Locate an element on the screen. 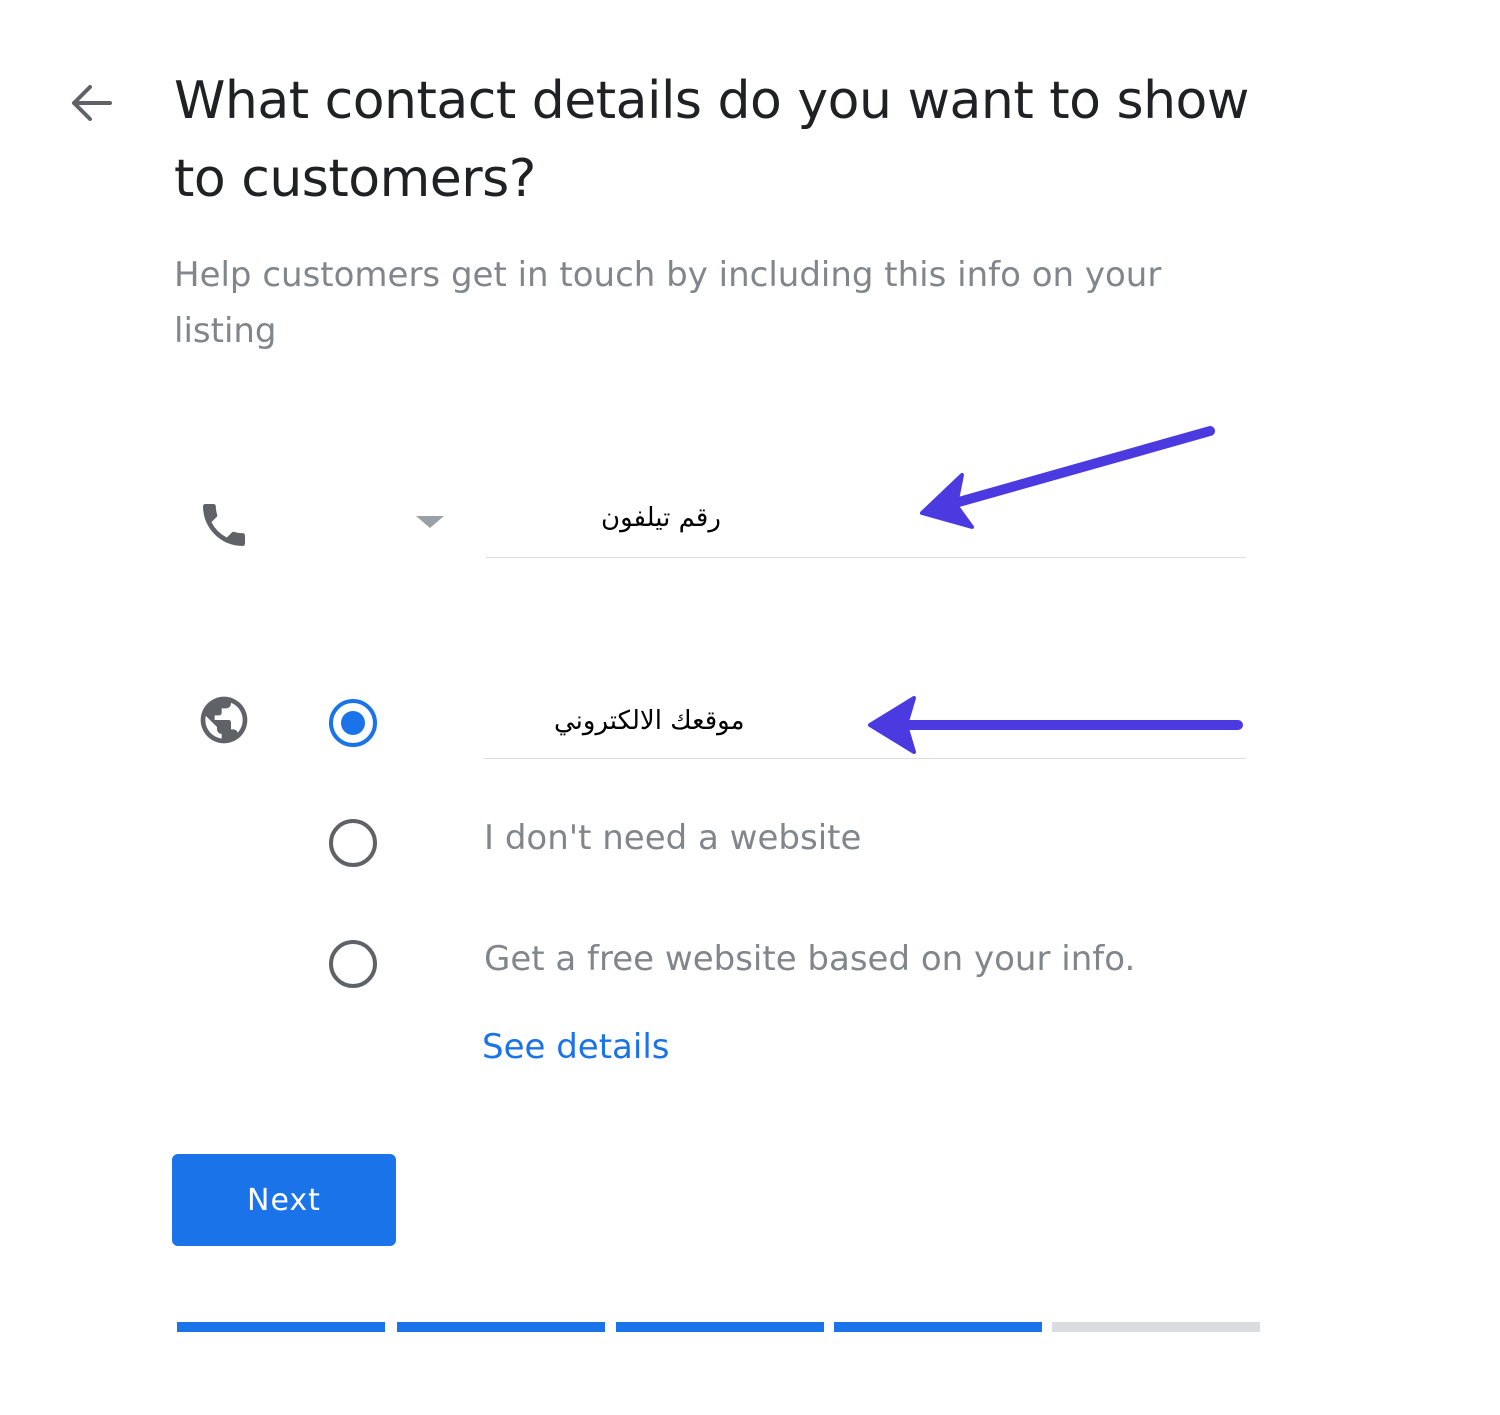 This screenshot has height=1415, width=1500. see-details-link: See details is located at coordinates (576, 1047).